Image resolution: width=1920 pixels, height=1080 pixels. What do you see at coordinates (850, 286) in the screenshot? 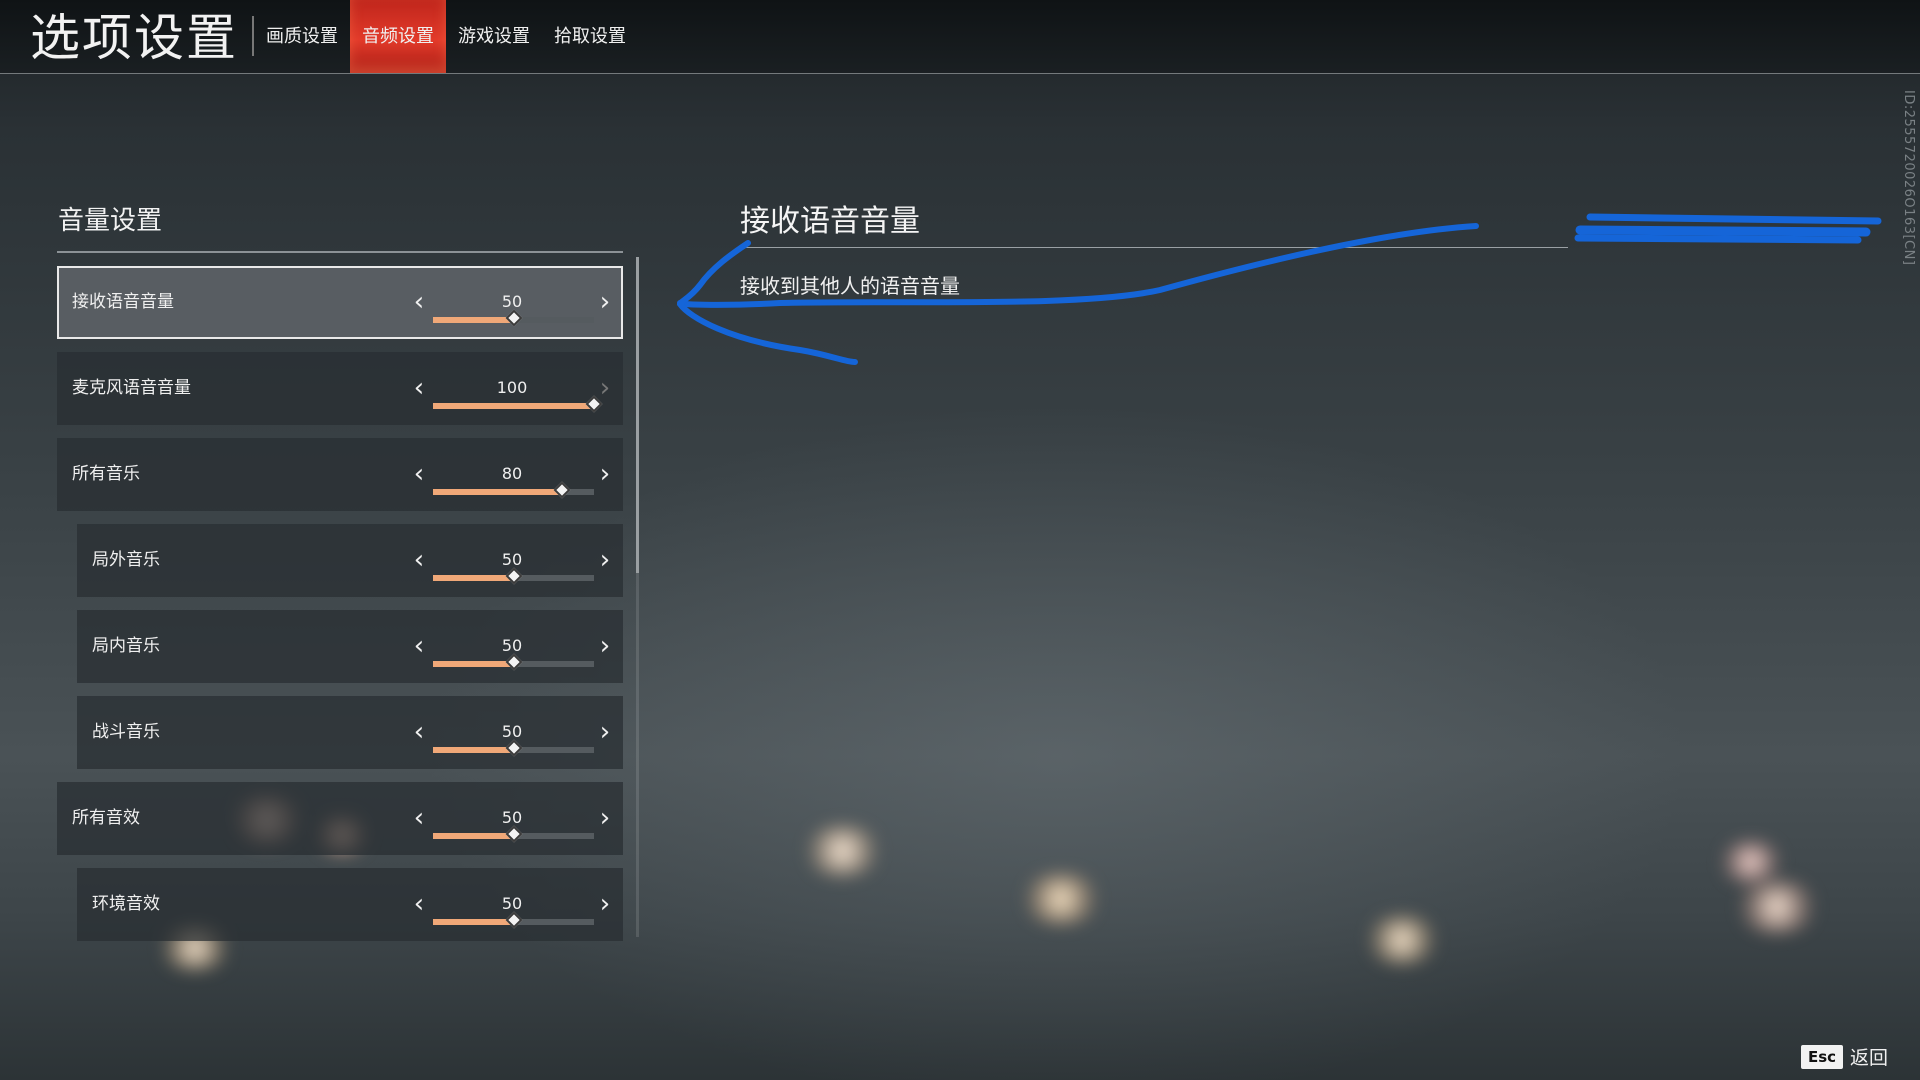
I see `detail-description: 接收到其他人的语音音量` at bounding box center [850, 286].